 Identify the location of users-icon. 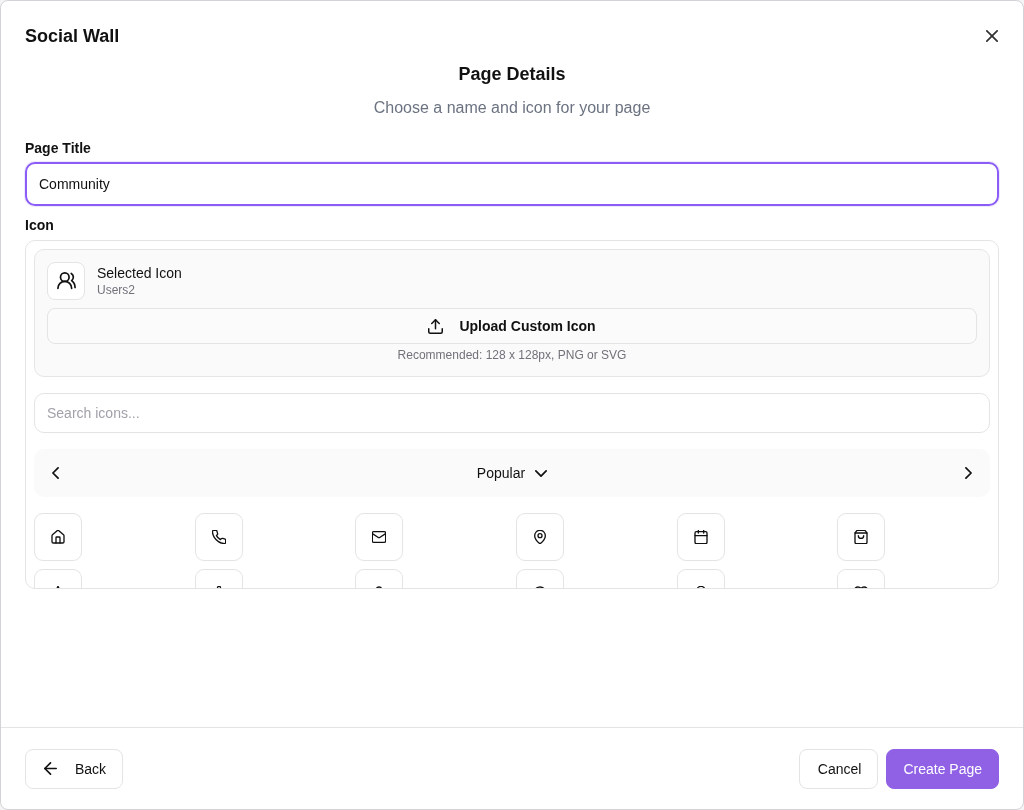
(66, 281).